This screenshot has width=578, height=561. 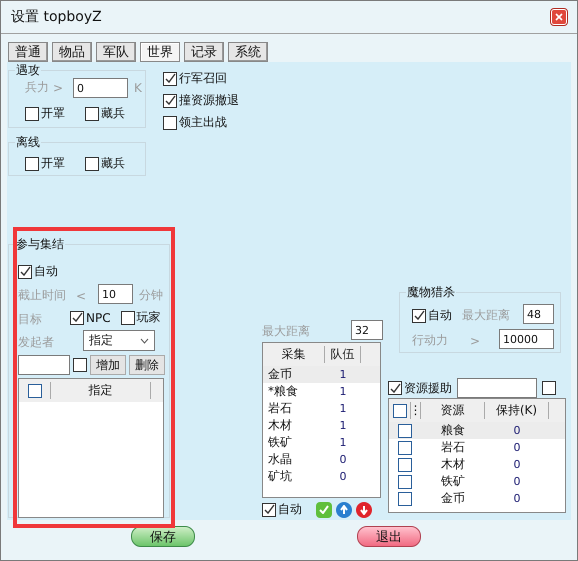 I want to click on delete-button: 删除, so click(x=147, y=365).